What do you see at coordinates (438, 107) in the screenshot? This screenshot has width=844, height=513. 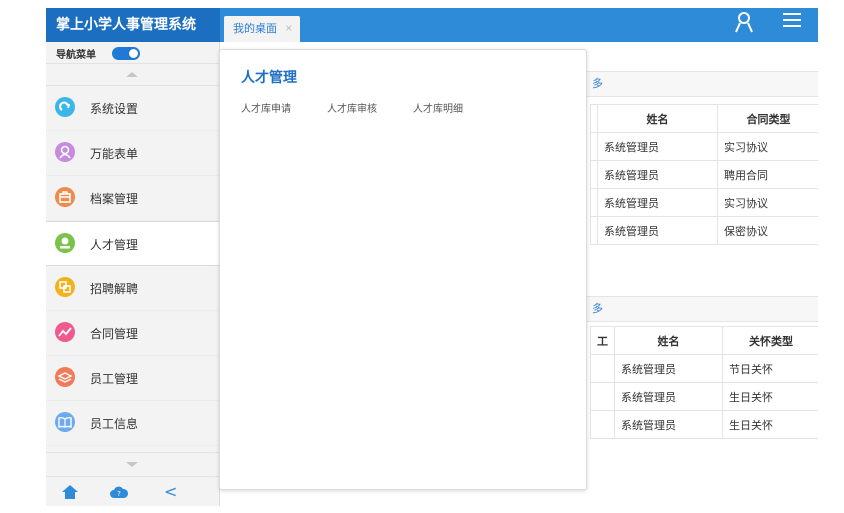 I see `submenu-talent-detail: 人才库明细` at bounding box center [438, 107].